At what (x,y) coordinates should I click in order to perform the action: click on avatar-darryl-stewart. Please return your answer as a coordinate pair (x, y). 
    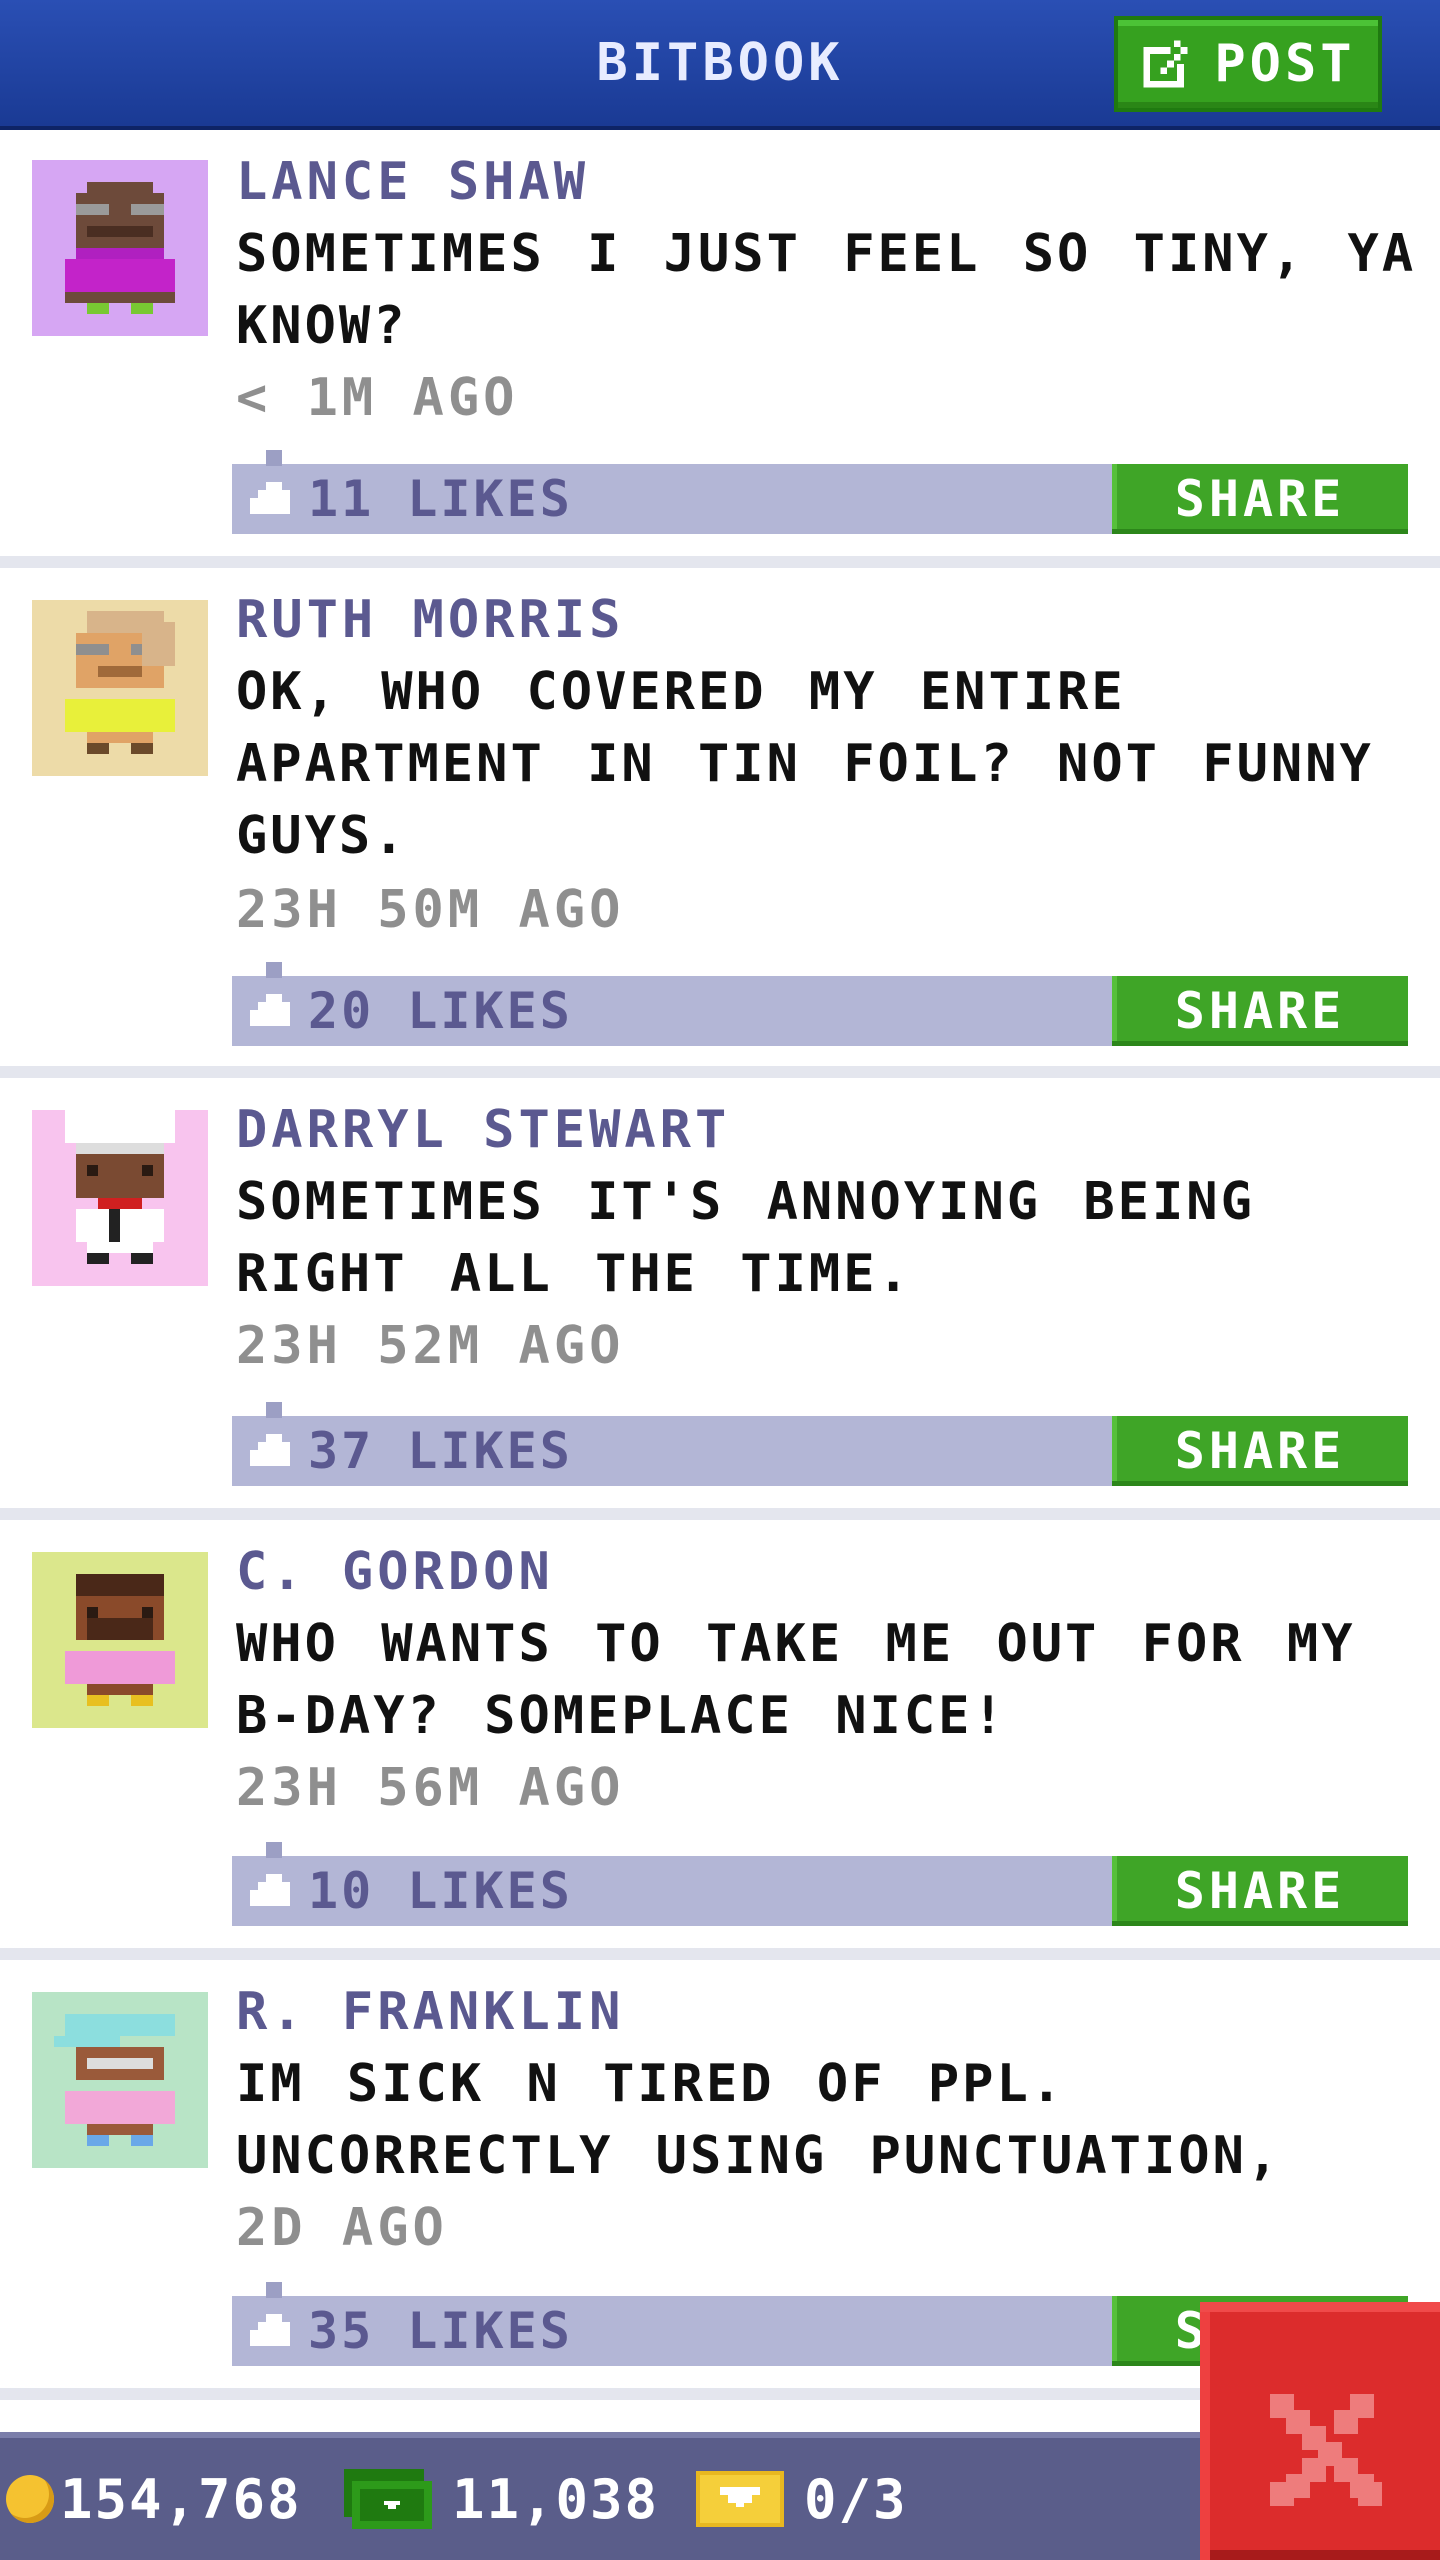
    Looking at the image, I should click on (120, 1198).